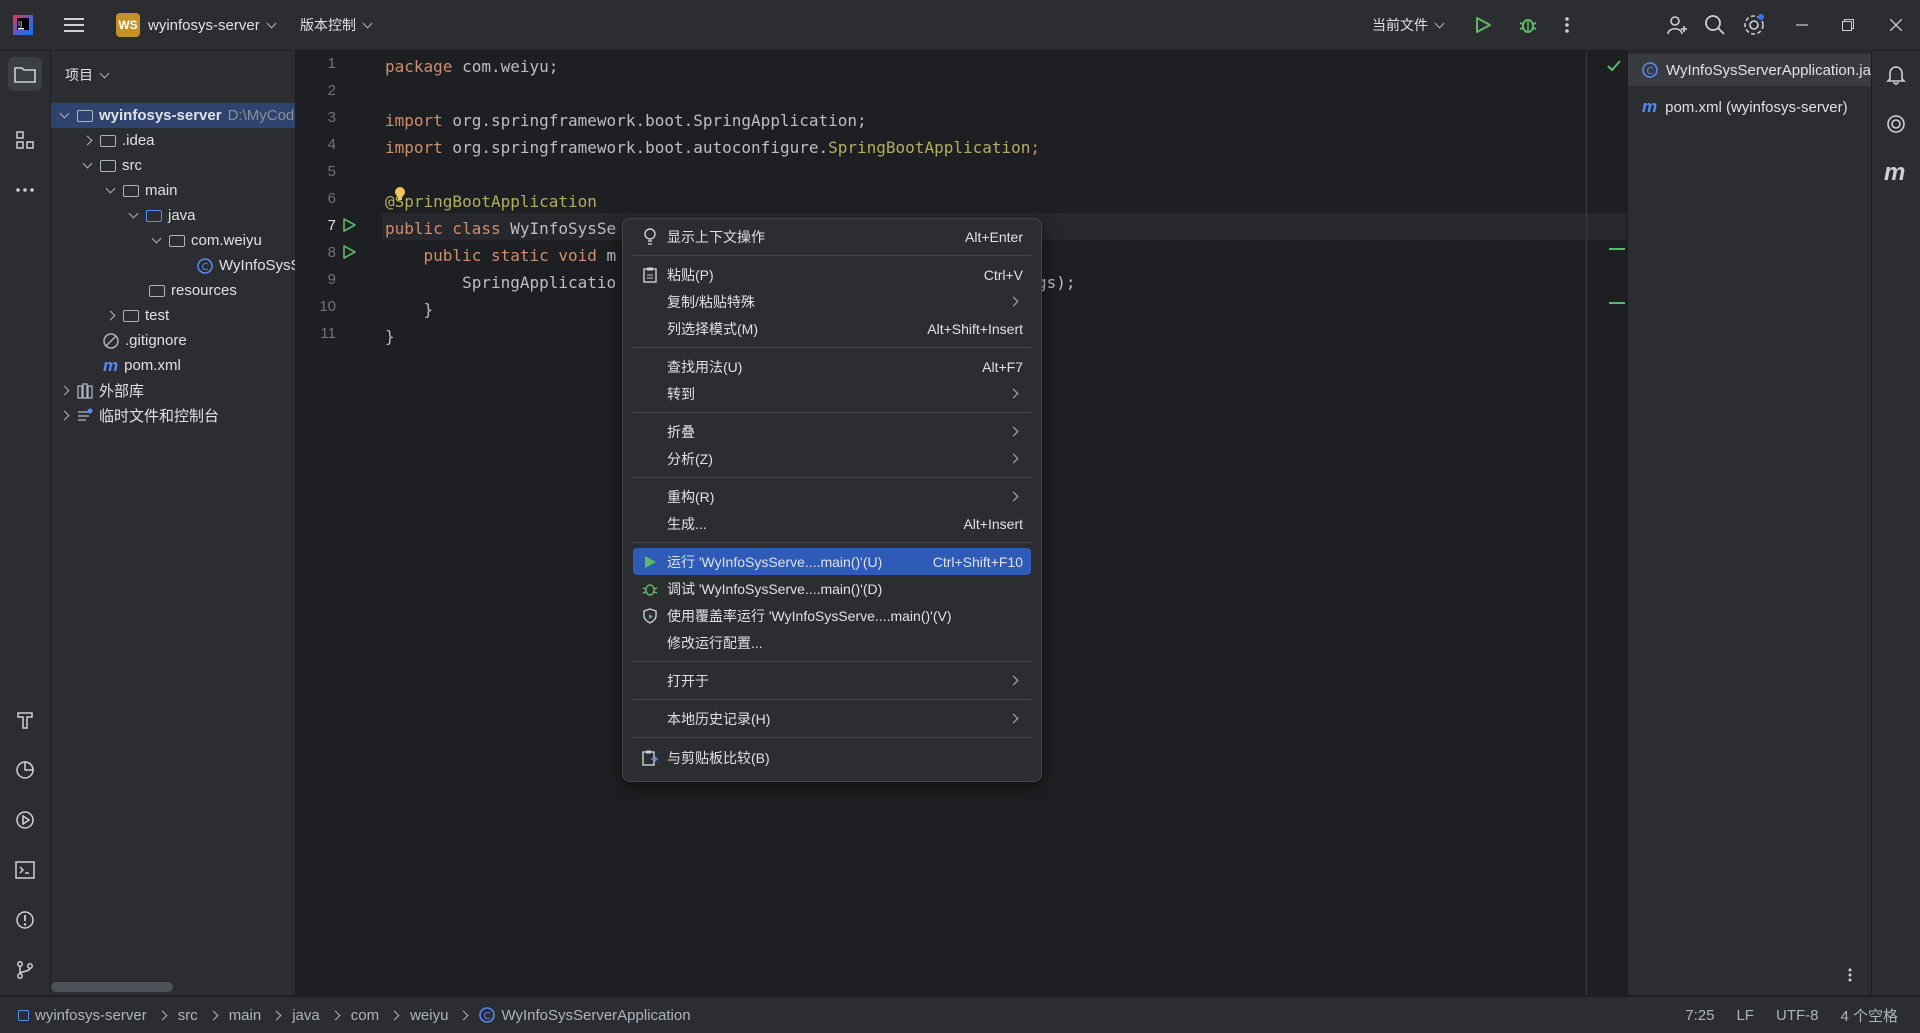 This screenshot has width=1920, height=1033. Describe the element at coordinates (1699, 1015) in the screenshot. I see `caret-position: 7:25` at that location.